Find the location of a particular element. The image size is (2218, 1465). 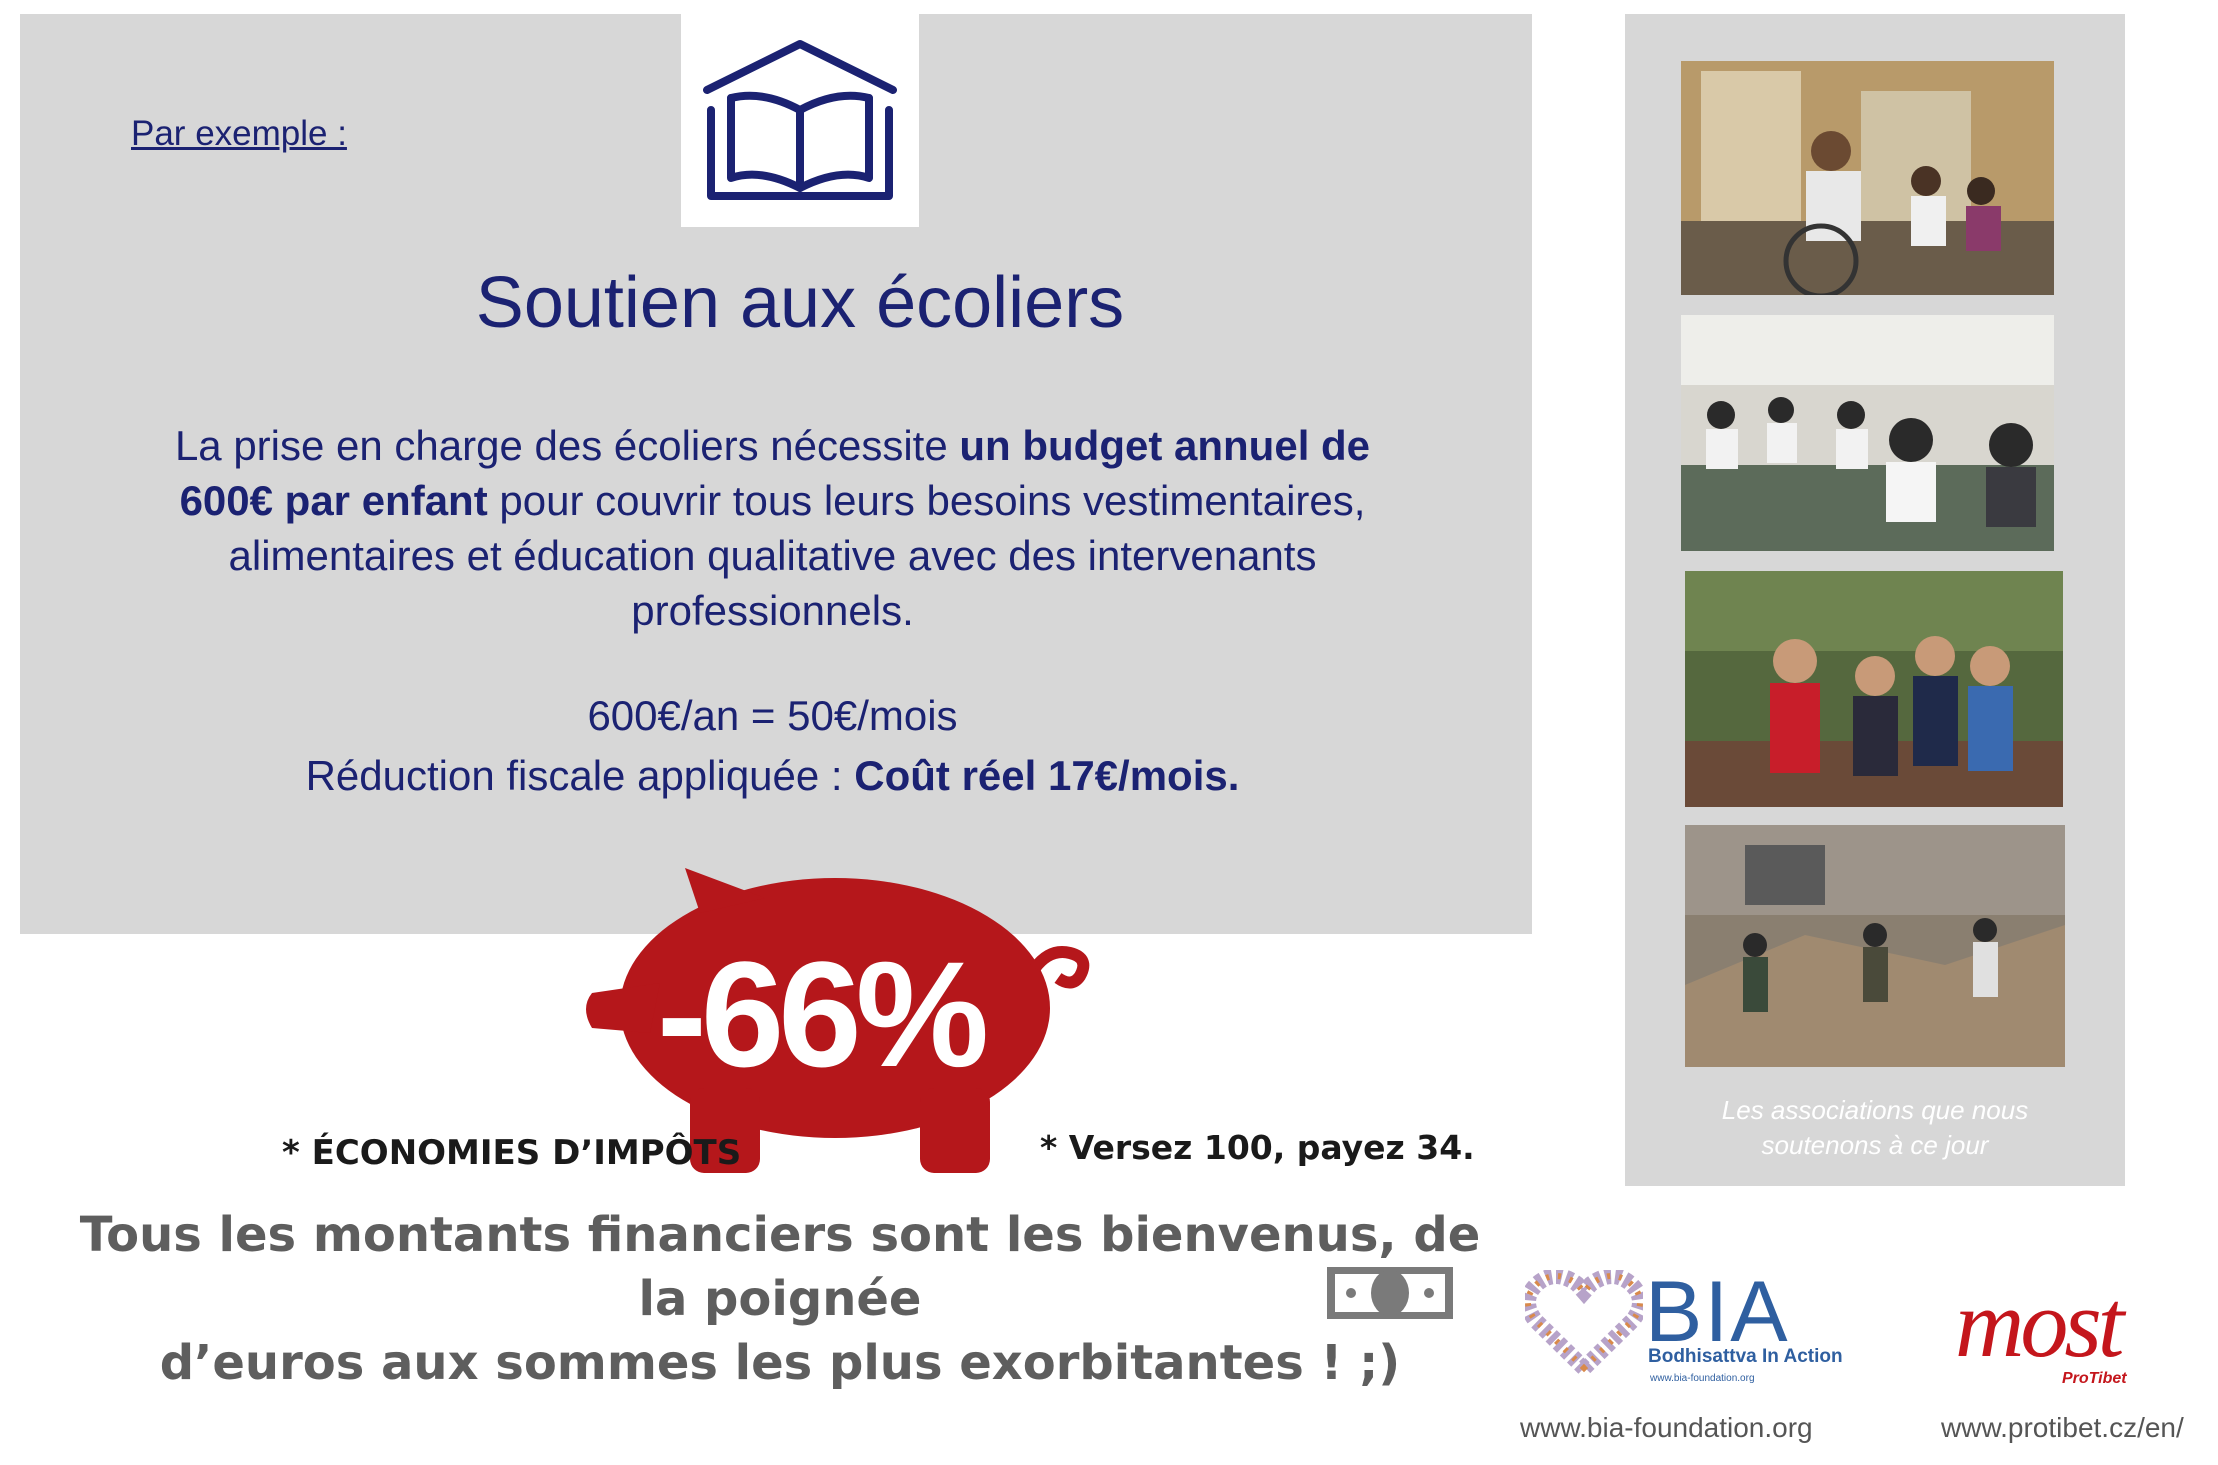

photo-earthquake-rubble is located at coordinates (1875, 946).